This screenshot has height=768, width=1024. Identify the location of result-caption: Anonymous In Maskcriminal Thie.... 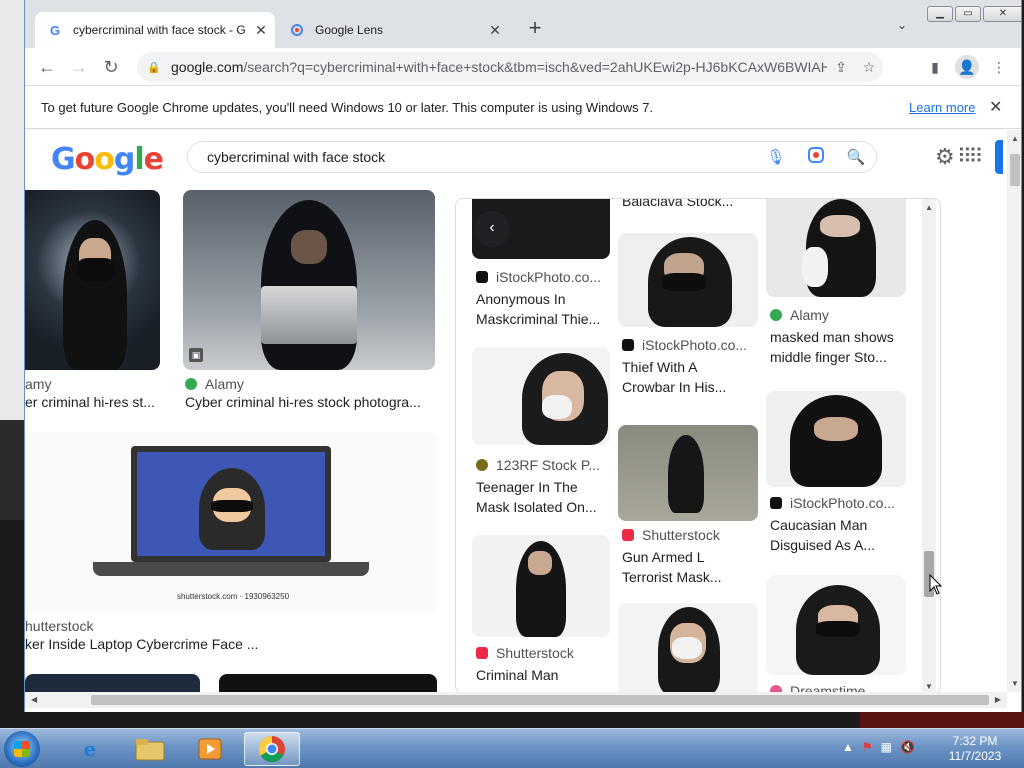
(546, 309).